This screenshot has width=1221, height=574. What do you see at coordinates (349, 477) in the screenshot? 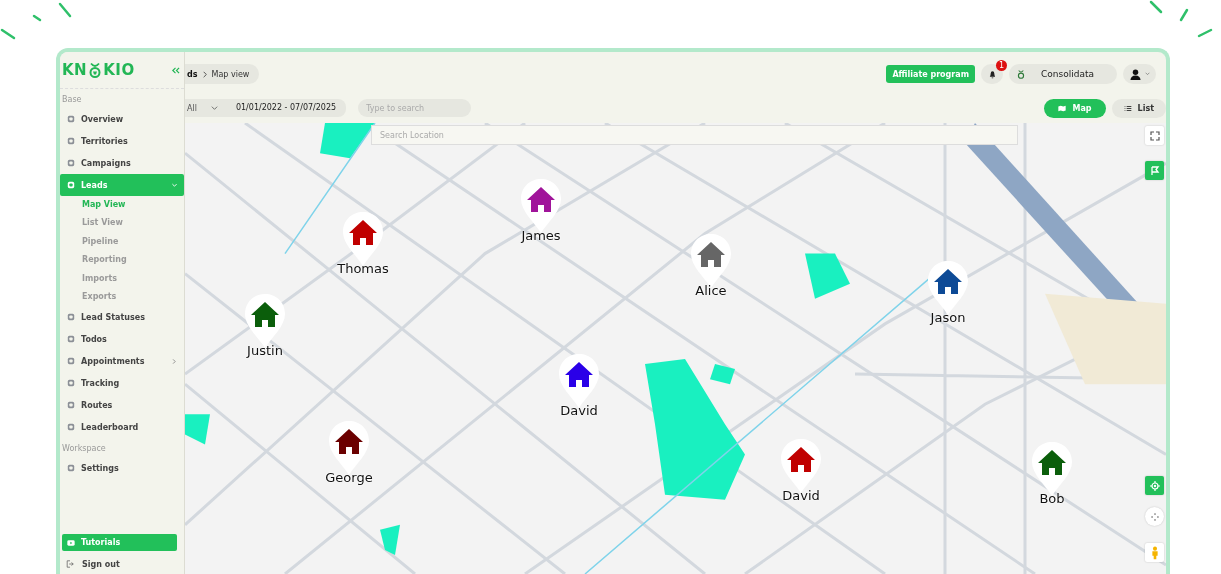
I see `pin-label: George` at bounding box center [349, 477].